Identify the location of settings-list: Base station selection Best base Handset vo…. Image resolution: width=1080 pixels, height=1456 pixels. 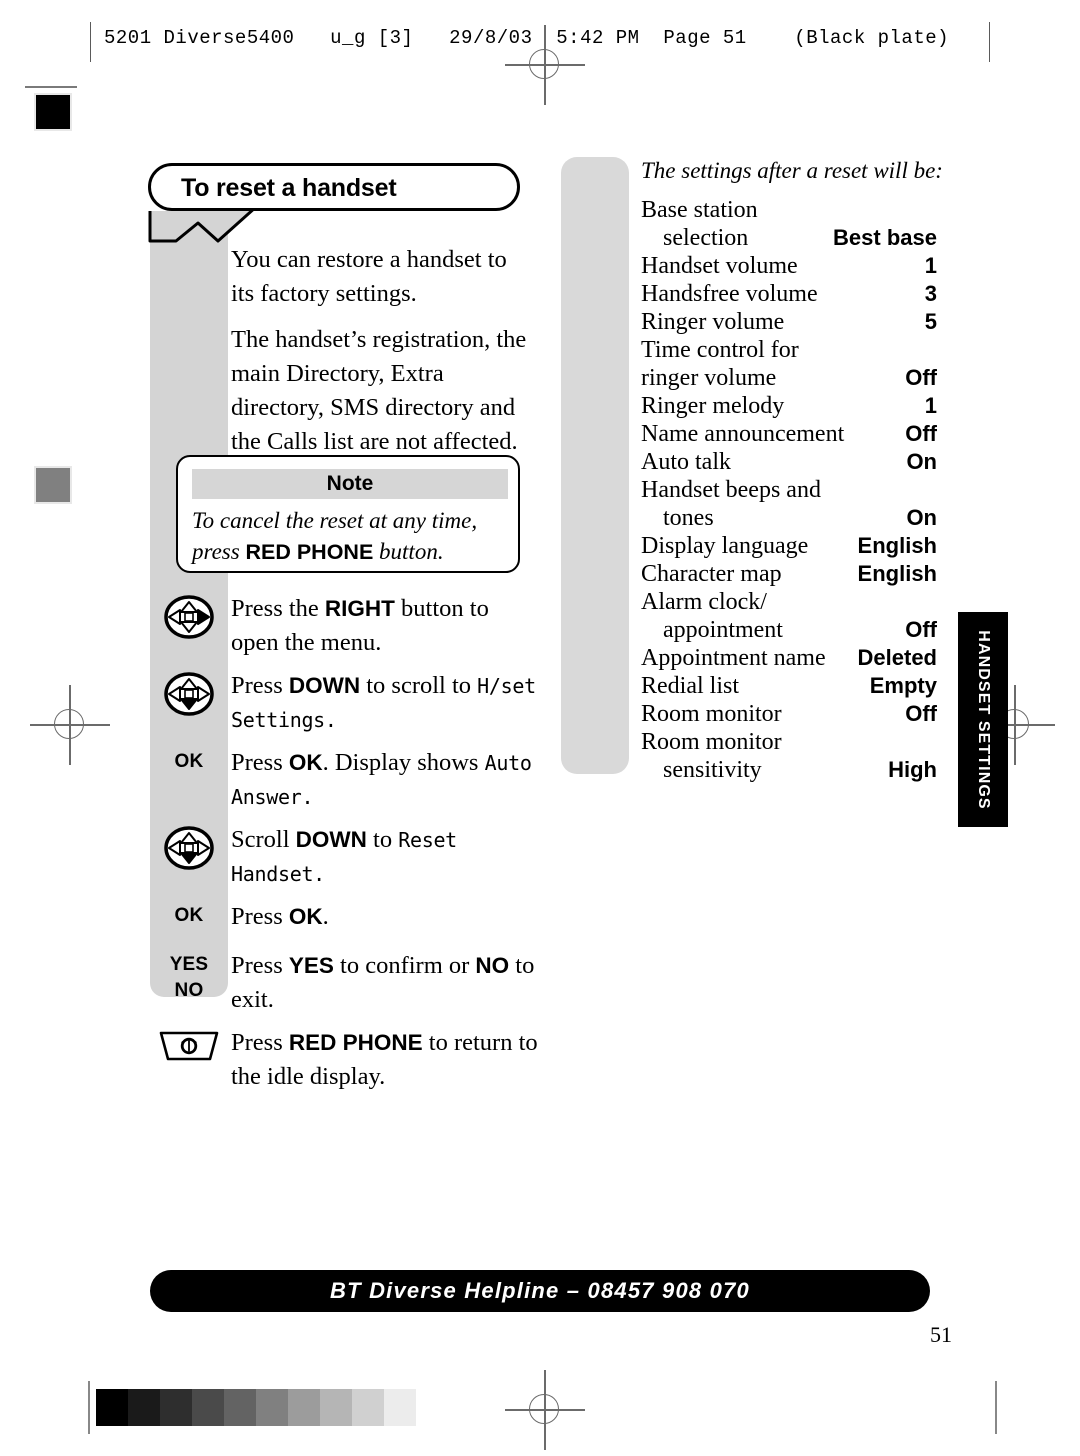
(789, 490).